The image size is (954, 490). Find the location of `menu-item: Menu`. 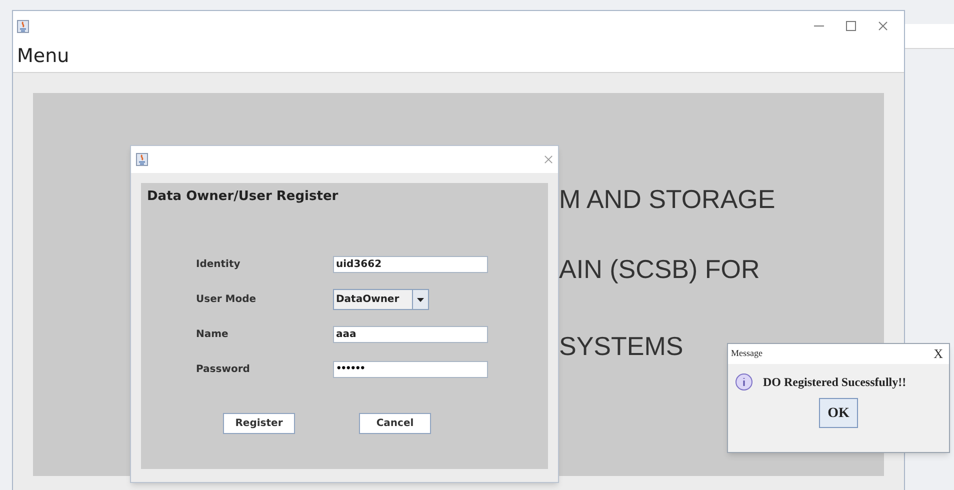

menu-item: Menu is located at coordinates (43, 56).